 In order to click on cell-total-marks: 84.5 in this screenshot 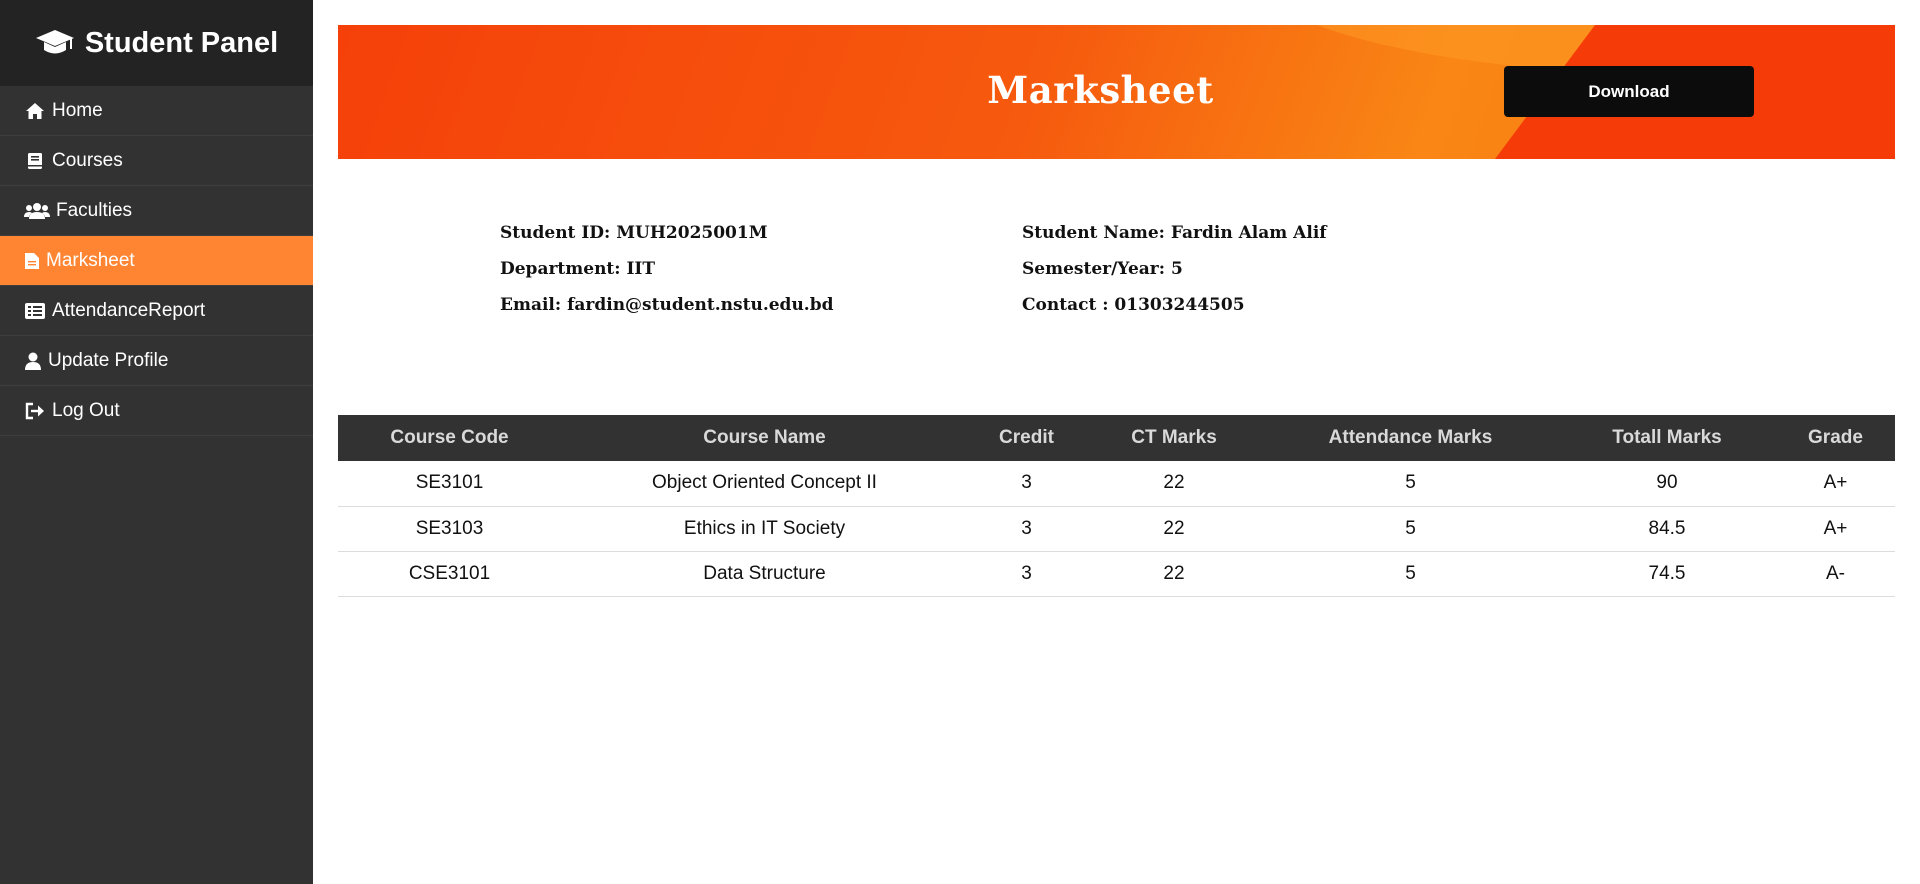, I will do `click(1667, 529)`.